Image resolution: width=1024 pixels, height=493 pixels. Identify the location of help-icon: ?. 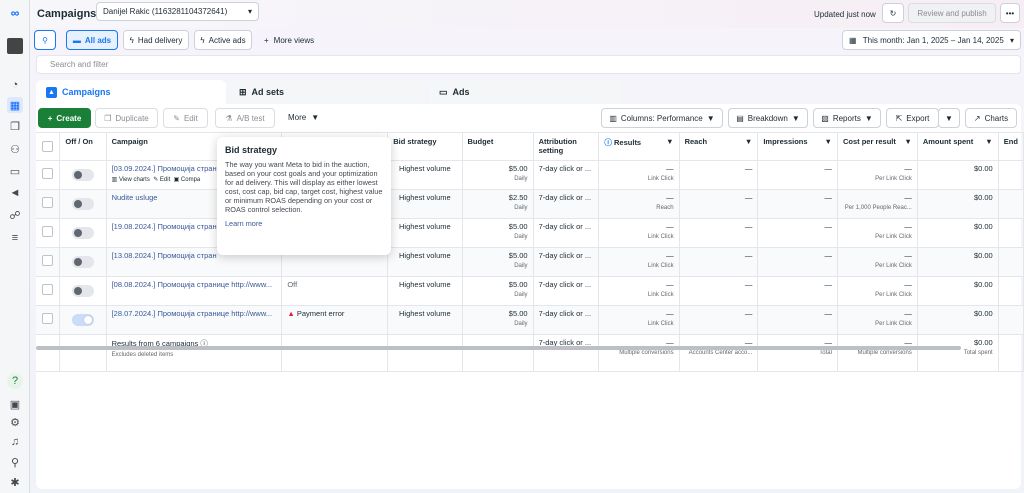
(15, 381).